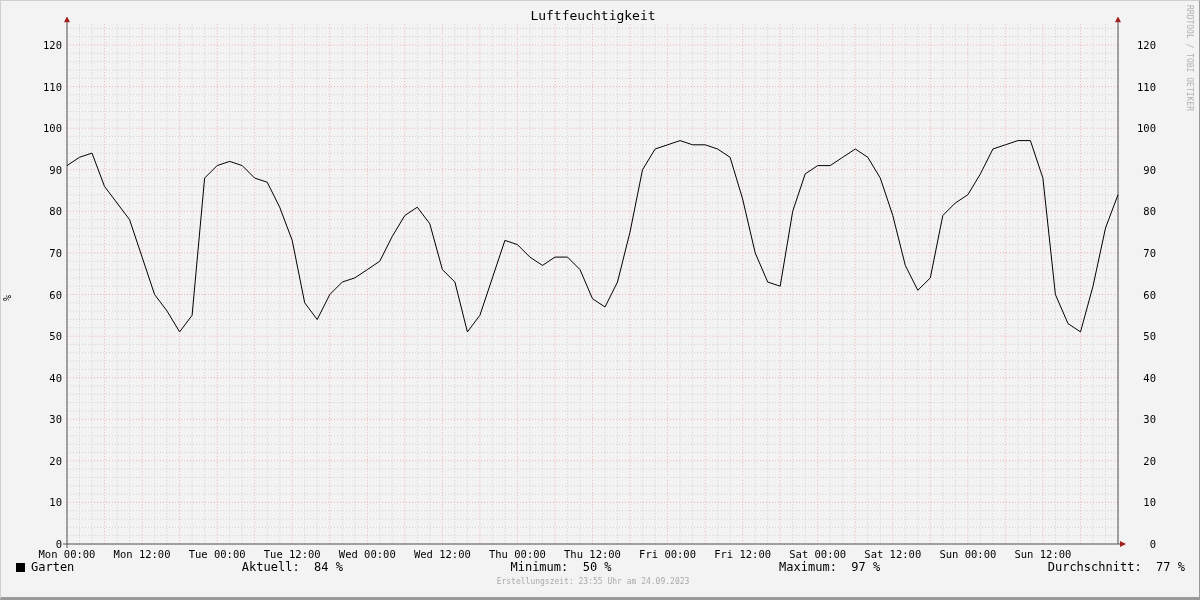 The width and height of the screenshot is (1200, 600). I want to click on stat-text: Durchschnitt: 77 %, so click(1116, 567).